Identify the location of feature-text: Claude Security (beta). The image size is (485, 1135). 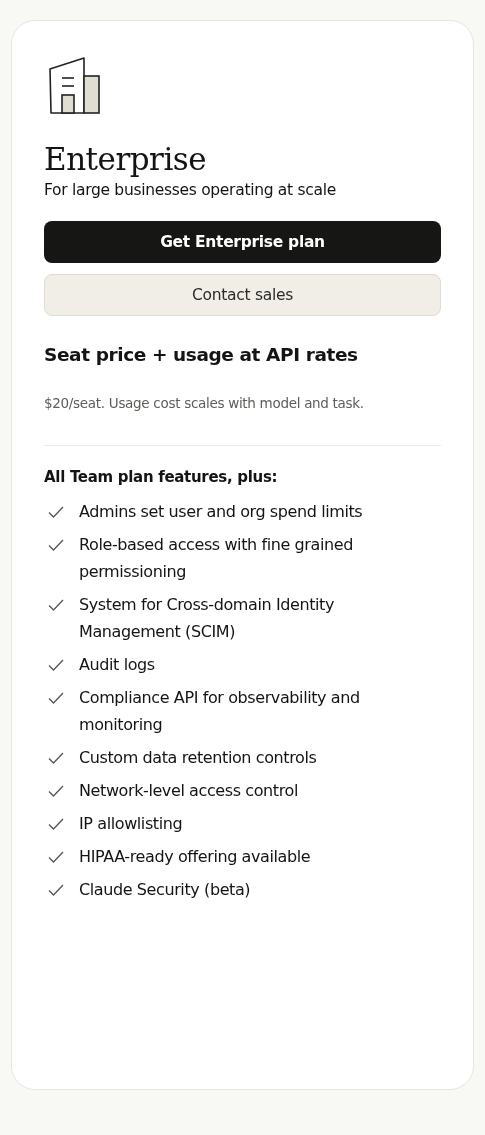
(165, 890).